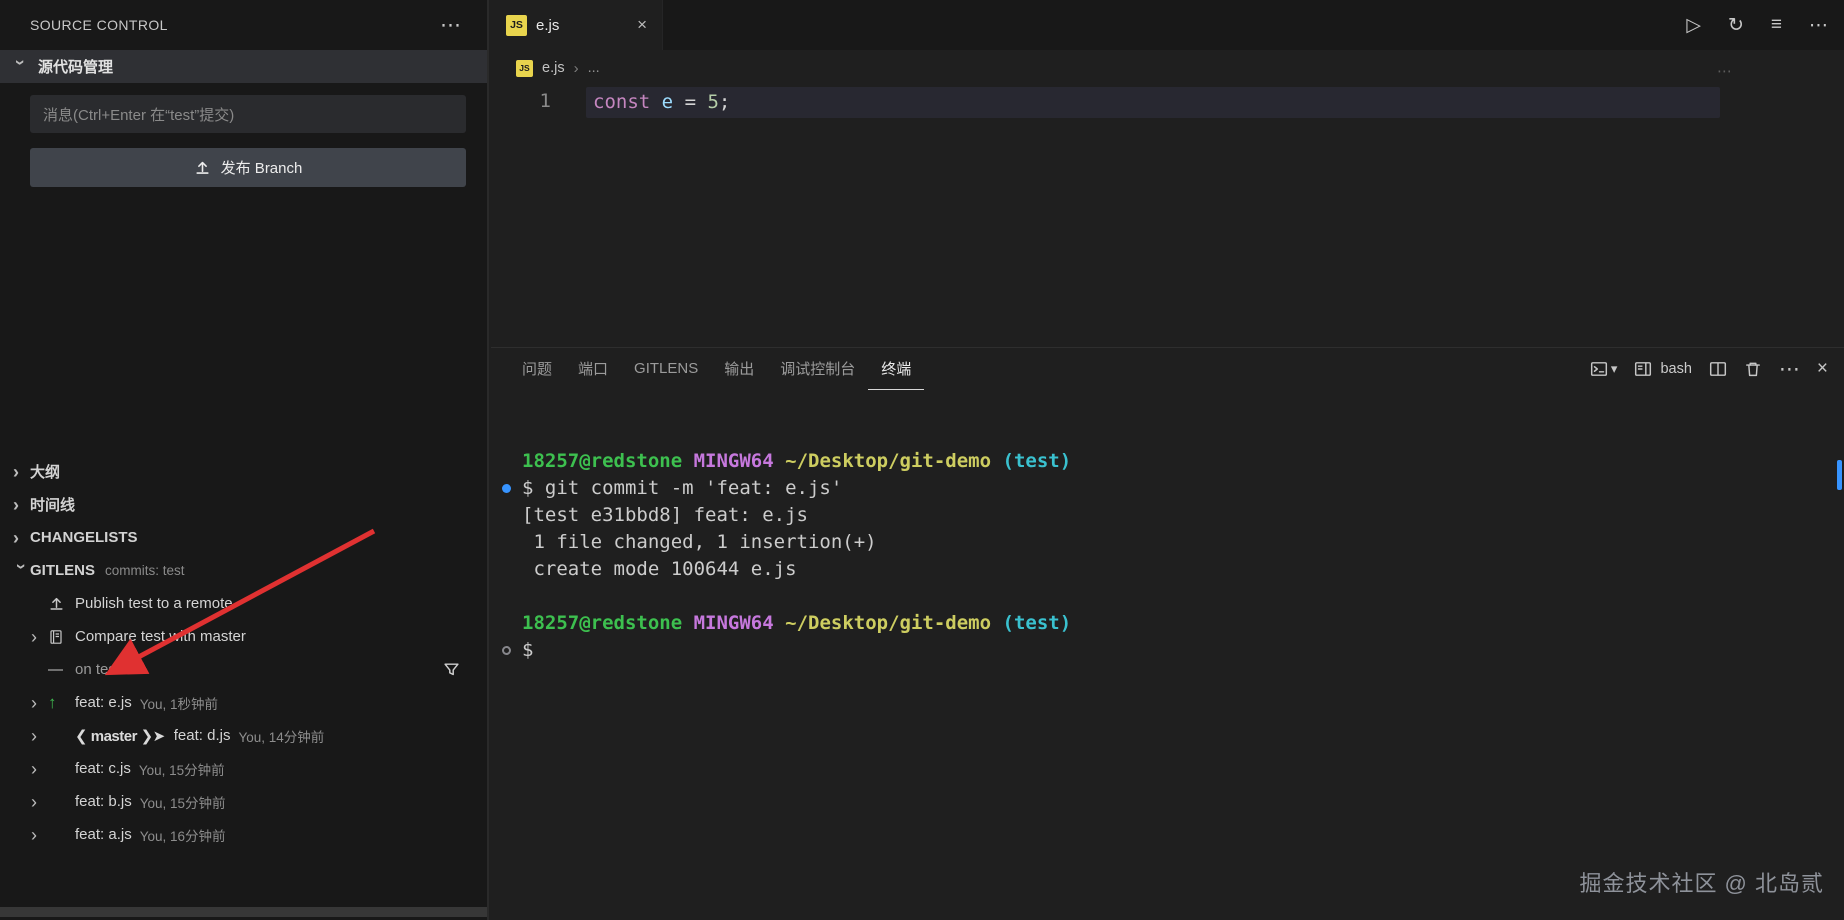  Describe the element at coordinates (451, 669) in the screenshot. I see `filter-icon` at that location.